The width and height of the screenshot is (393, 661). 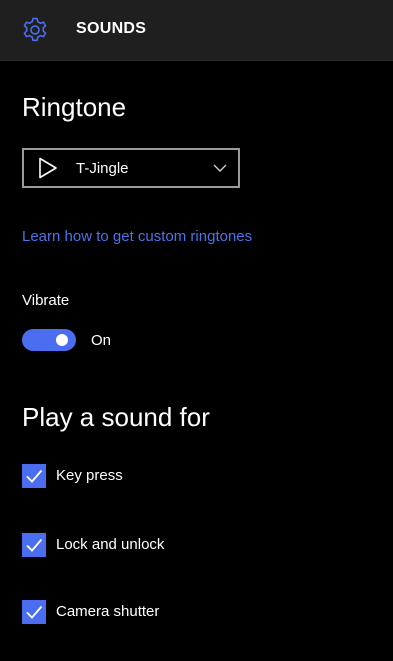 What do you see at coordinates (202, 612) in the screenshot?
I see `checkbox-camera-shutter: Camera shutter` at bounding box center [202, 612].